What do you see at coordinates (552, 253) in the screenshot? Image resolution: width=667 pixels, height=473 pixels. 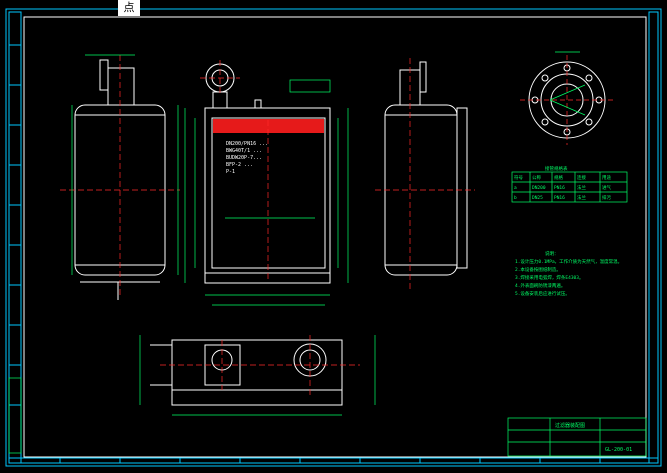 I see `svg-text: 说明：` at bounding box center [552, 253].